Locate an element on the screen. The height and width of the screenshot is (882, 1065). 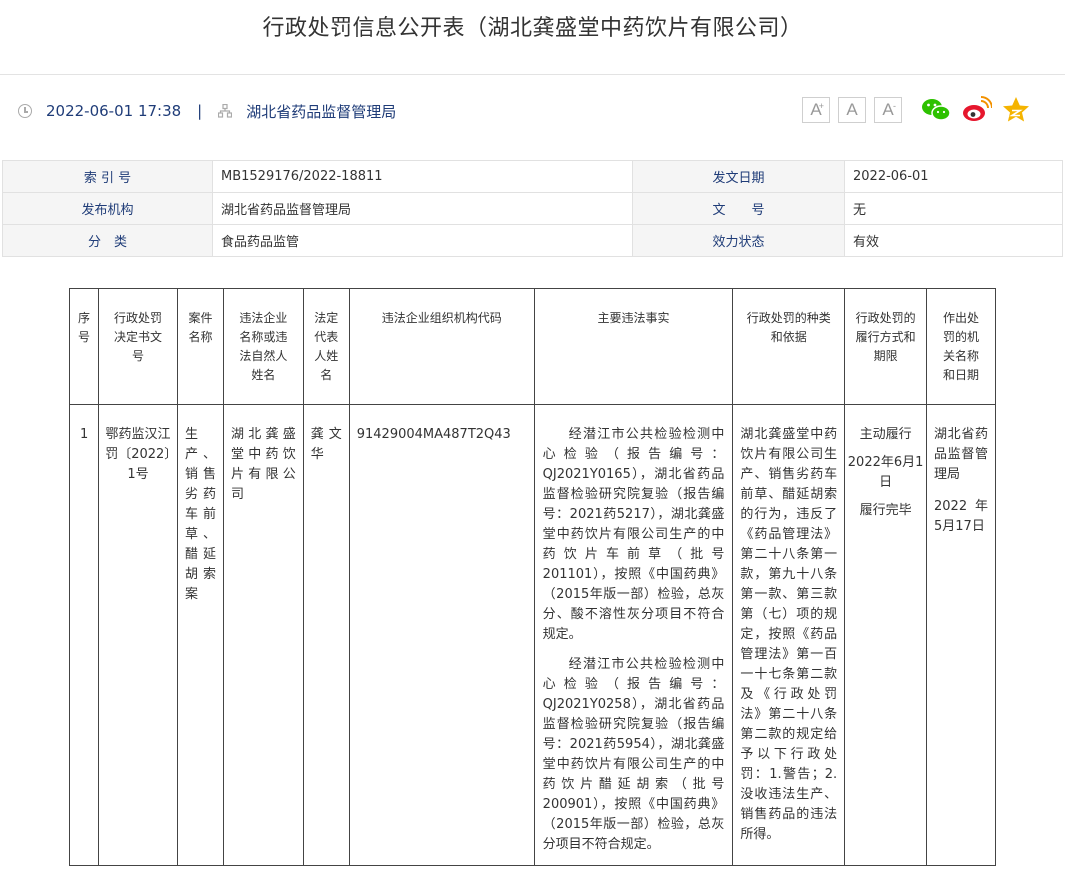
wechat-icon is located at coordinates (936, 110).